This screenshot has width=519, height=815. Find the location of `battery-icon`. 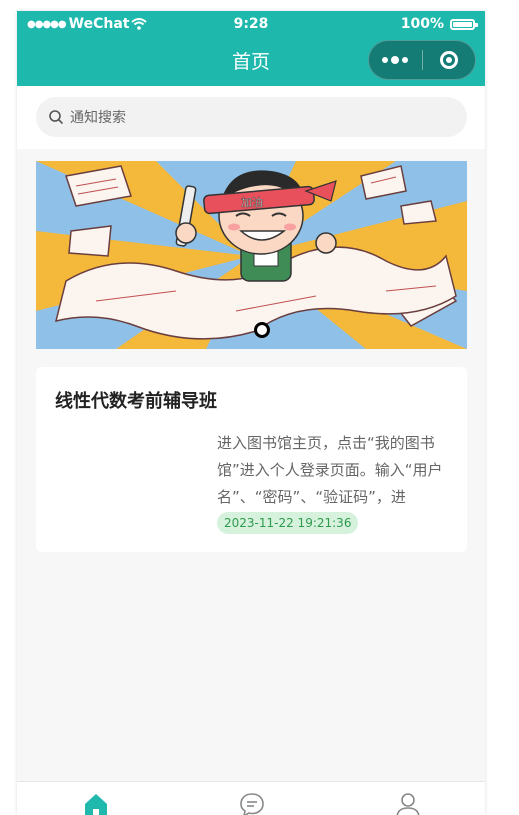

battery-icon is located at coordinates (464, 24).